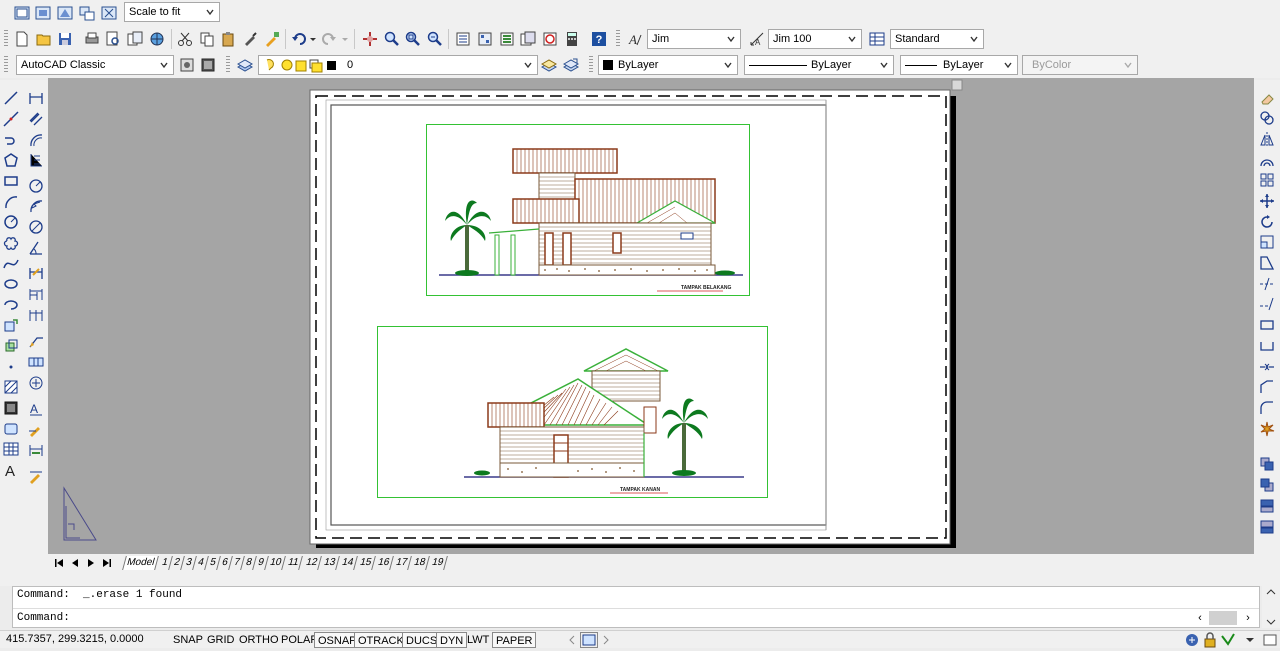  I want to click on stretch-icon, so click(1267, 263).